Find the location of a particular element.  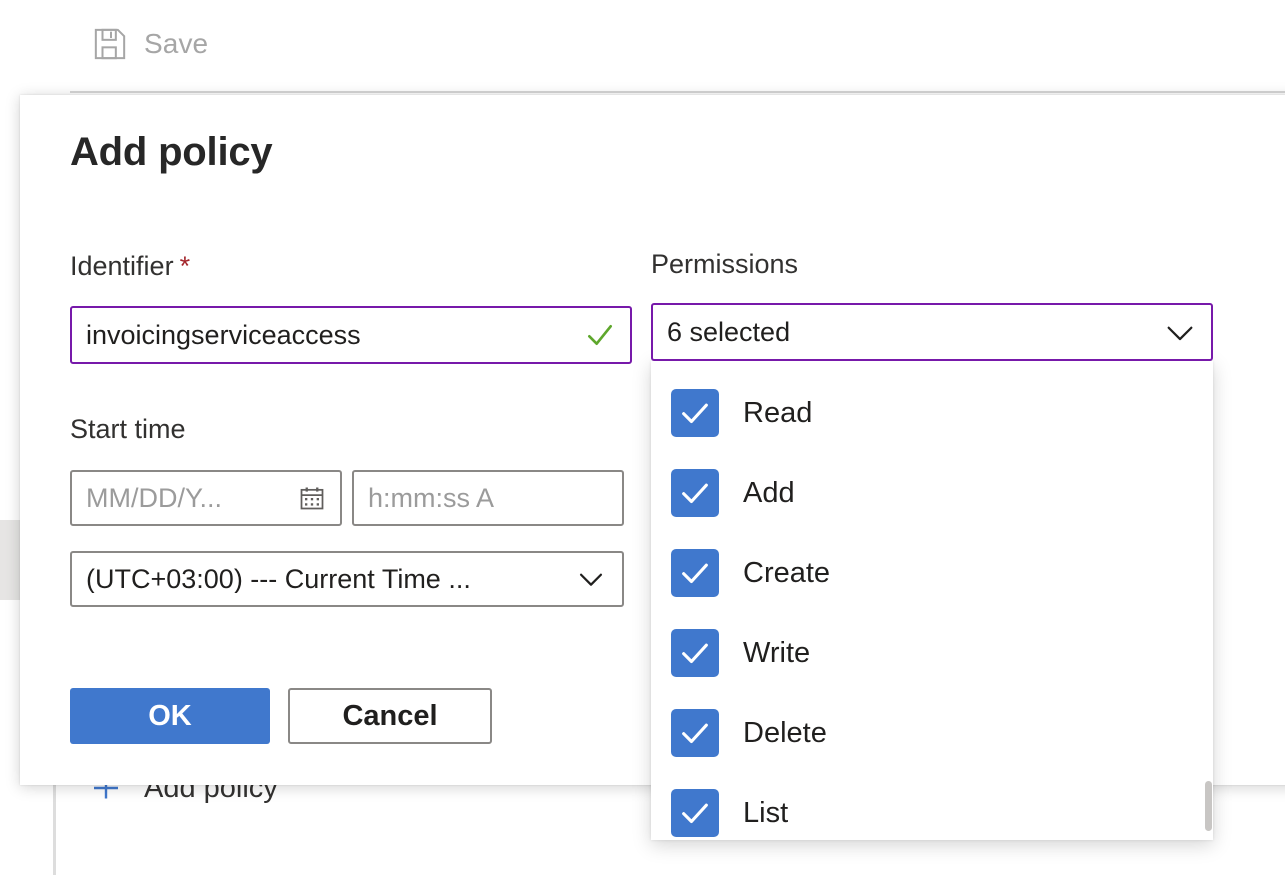

checkbox-write is located at coordinates (695, 653).